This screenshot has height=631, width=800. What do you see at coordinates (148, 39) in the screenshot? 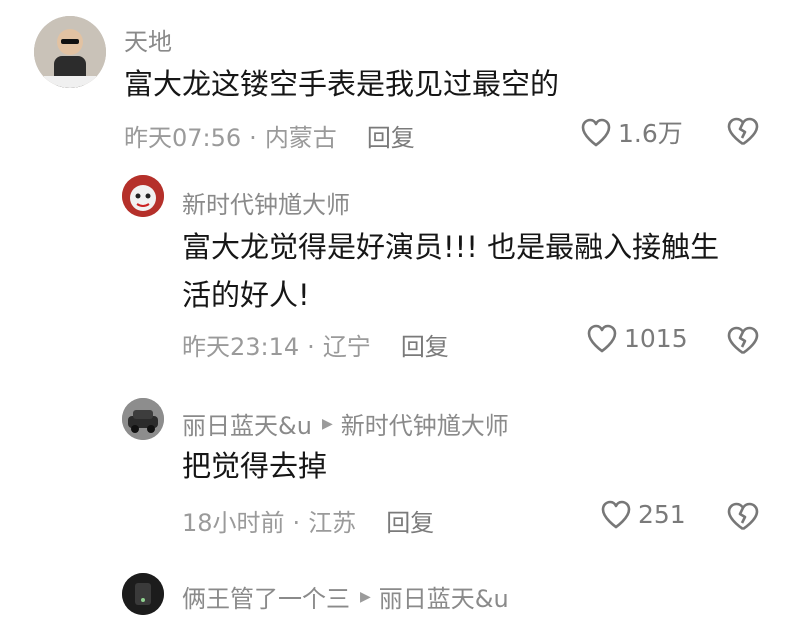
I see `username: 天地` at bounding box center [148, 39].